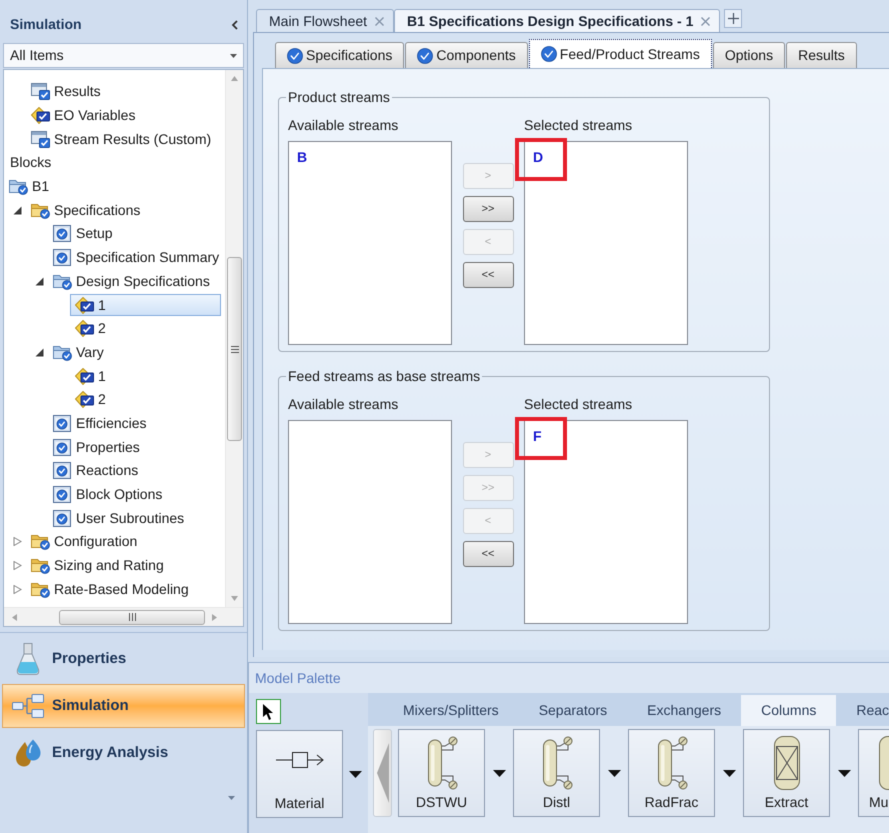  I want to click on stream-list-box: F, so click(606, 522).